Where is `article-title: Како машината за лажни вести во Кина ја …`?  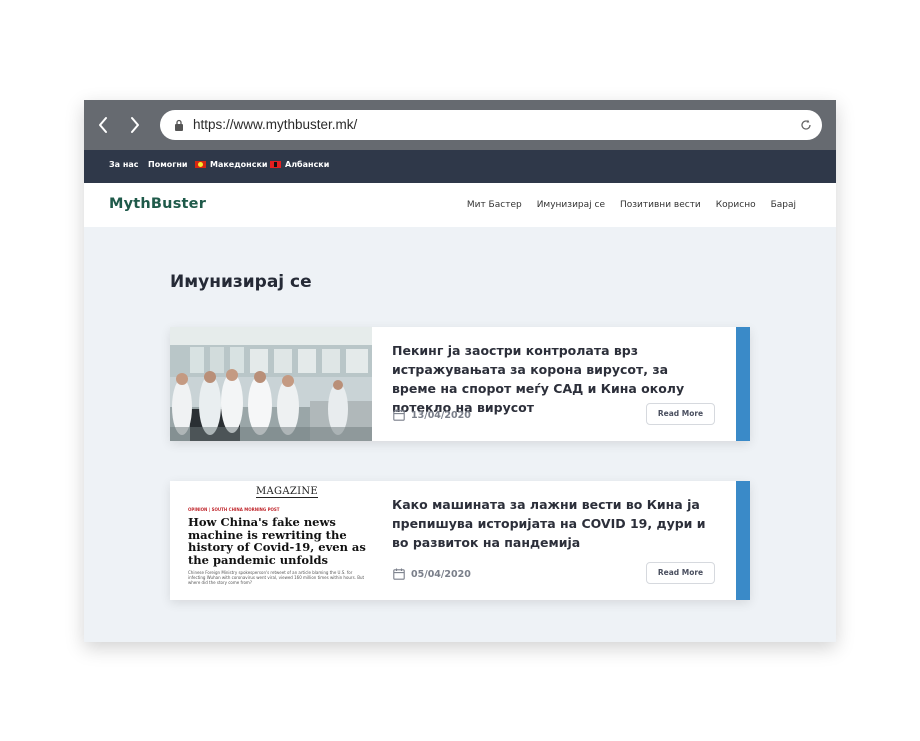 article-title: Како машината за лажни вести во Кина ја … is located at coordinates (552, 523).